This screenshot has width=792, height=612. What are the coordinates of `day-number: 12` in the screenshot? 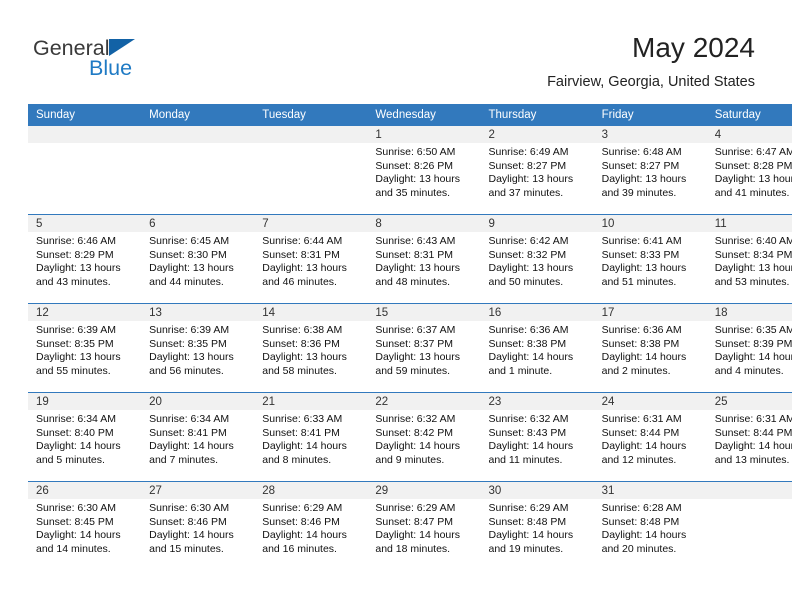 It's located at (85, 312).